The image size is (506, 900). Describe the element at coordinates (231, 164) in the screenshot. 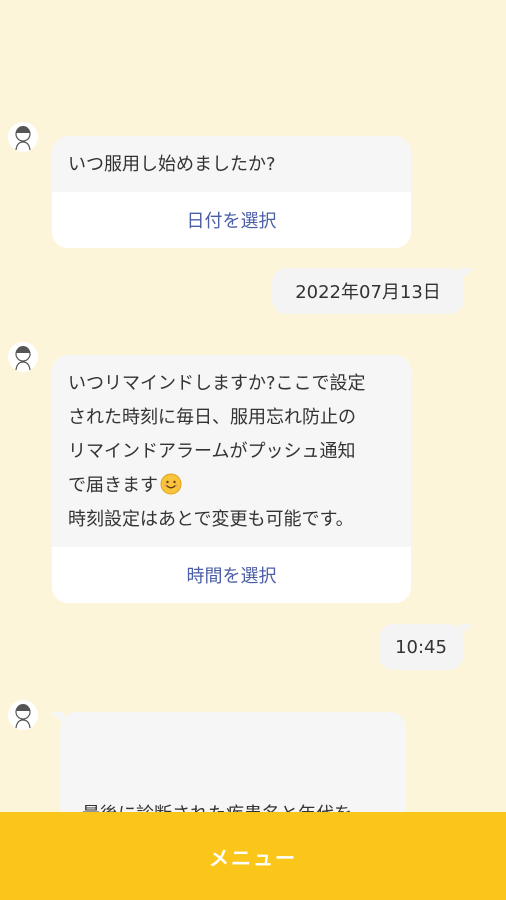

I see `bot-message-text: いつ服用し始めましたか?` at that location.